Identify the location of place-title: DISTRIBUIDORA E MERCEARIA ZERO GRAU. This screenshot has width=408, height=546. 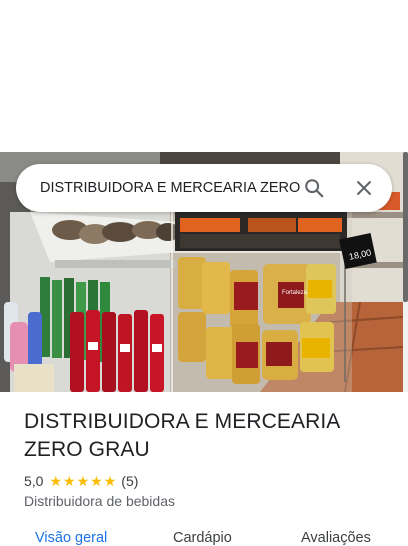
(182, 435).